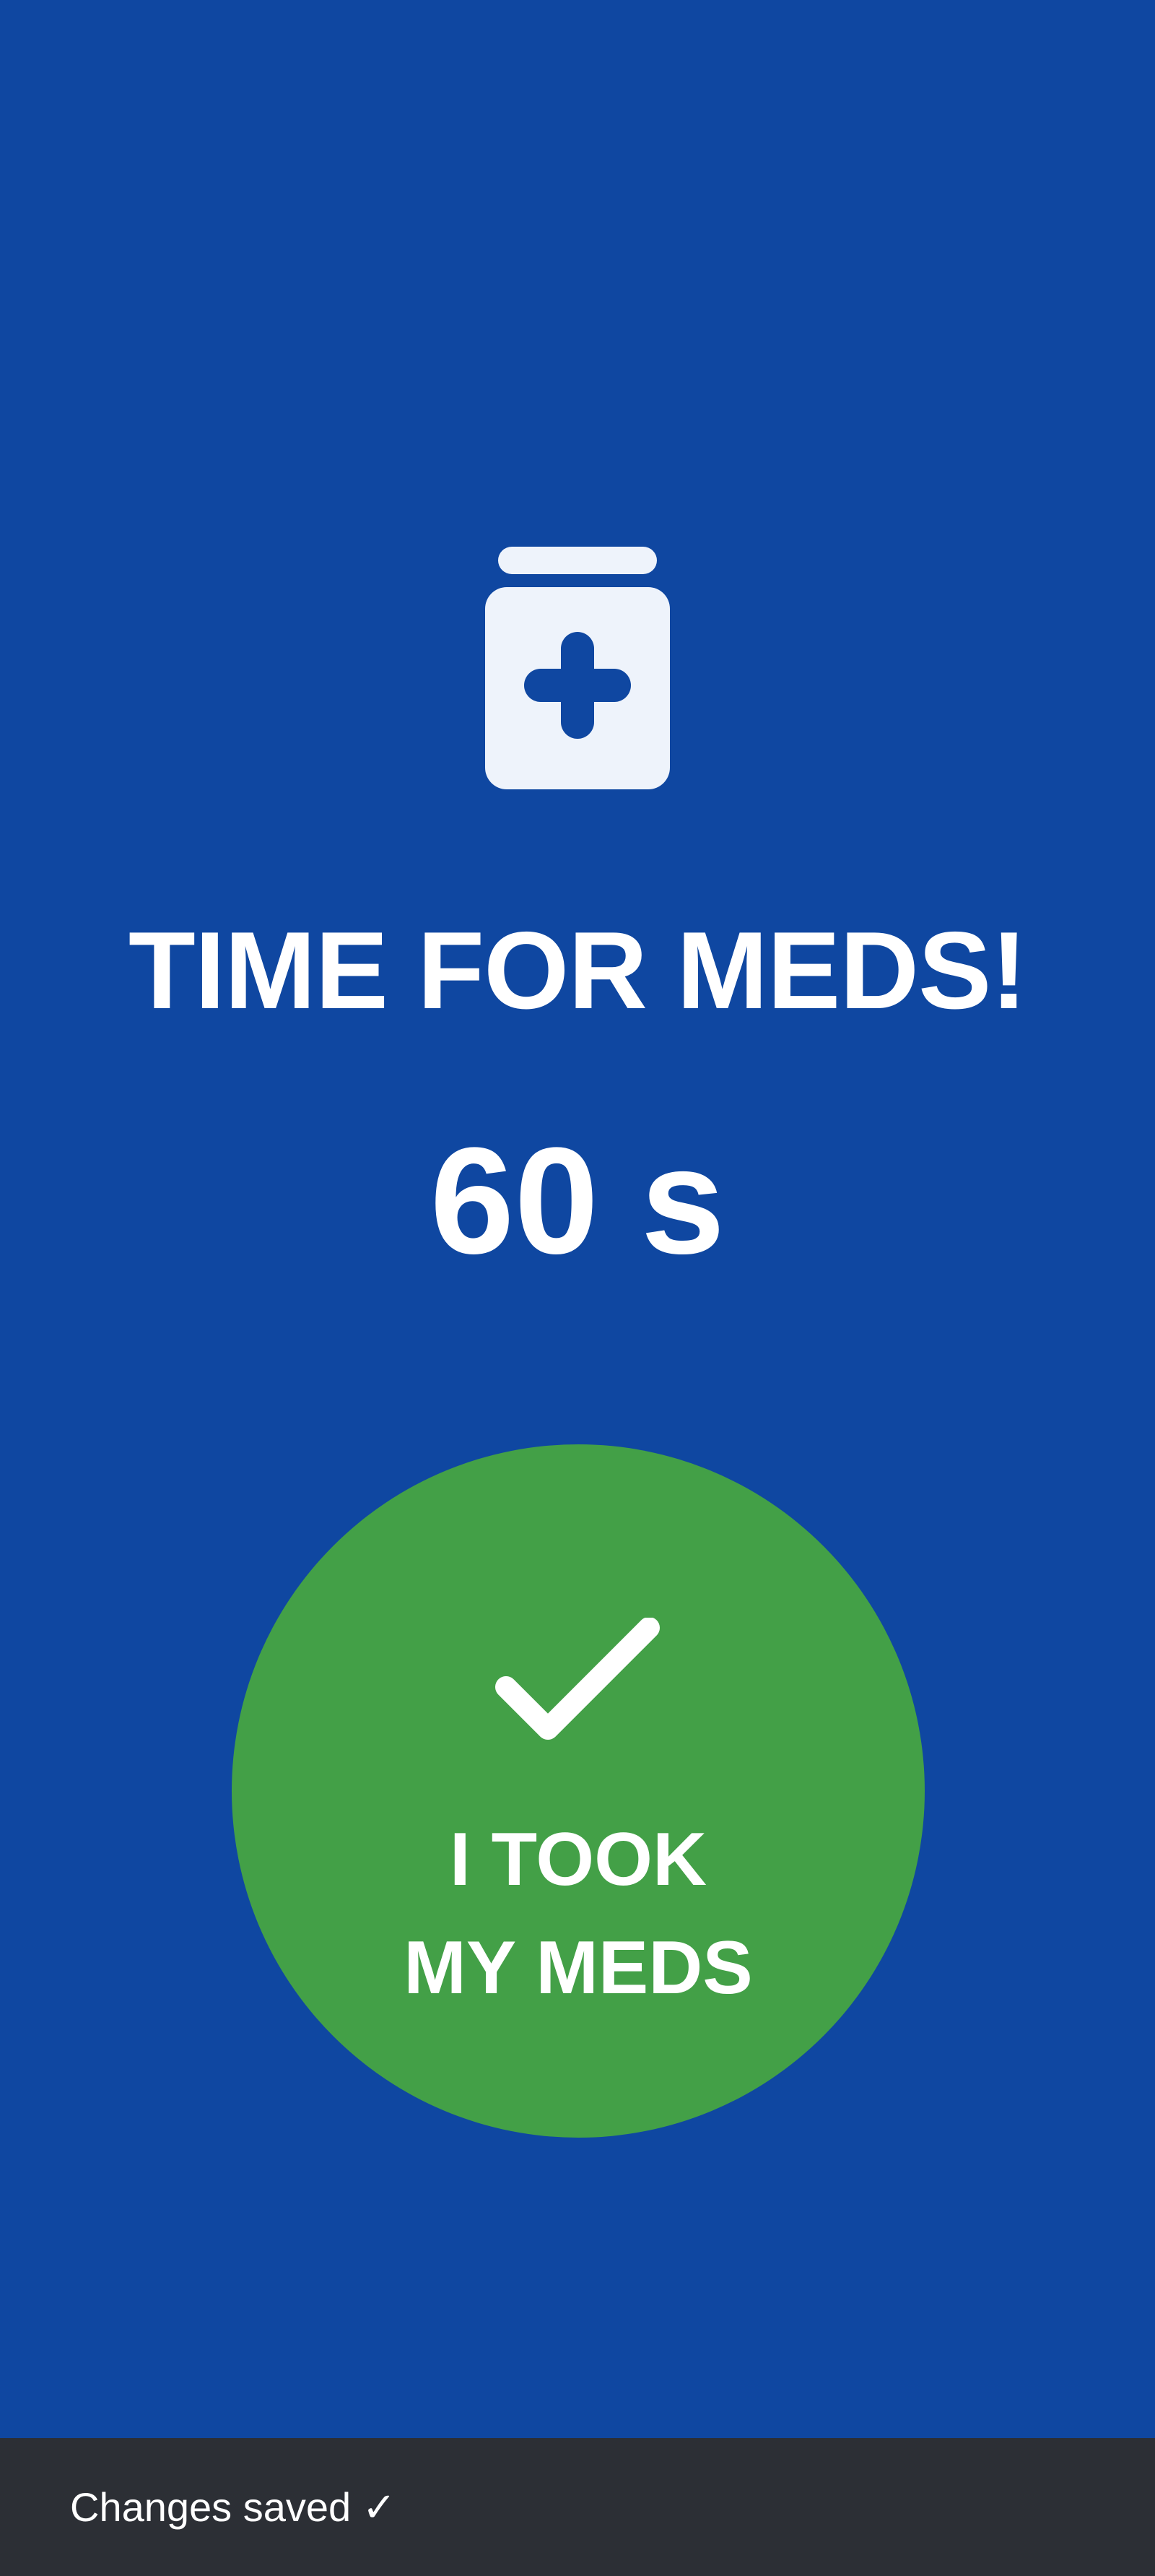 The width and height of the screenshot is (1155, 2576). What do you see at coordinates (577, 668) in the screenshot?
I see `medicine-bottle-icon` at bounding box center [577, 668].